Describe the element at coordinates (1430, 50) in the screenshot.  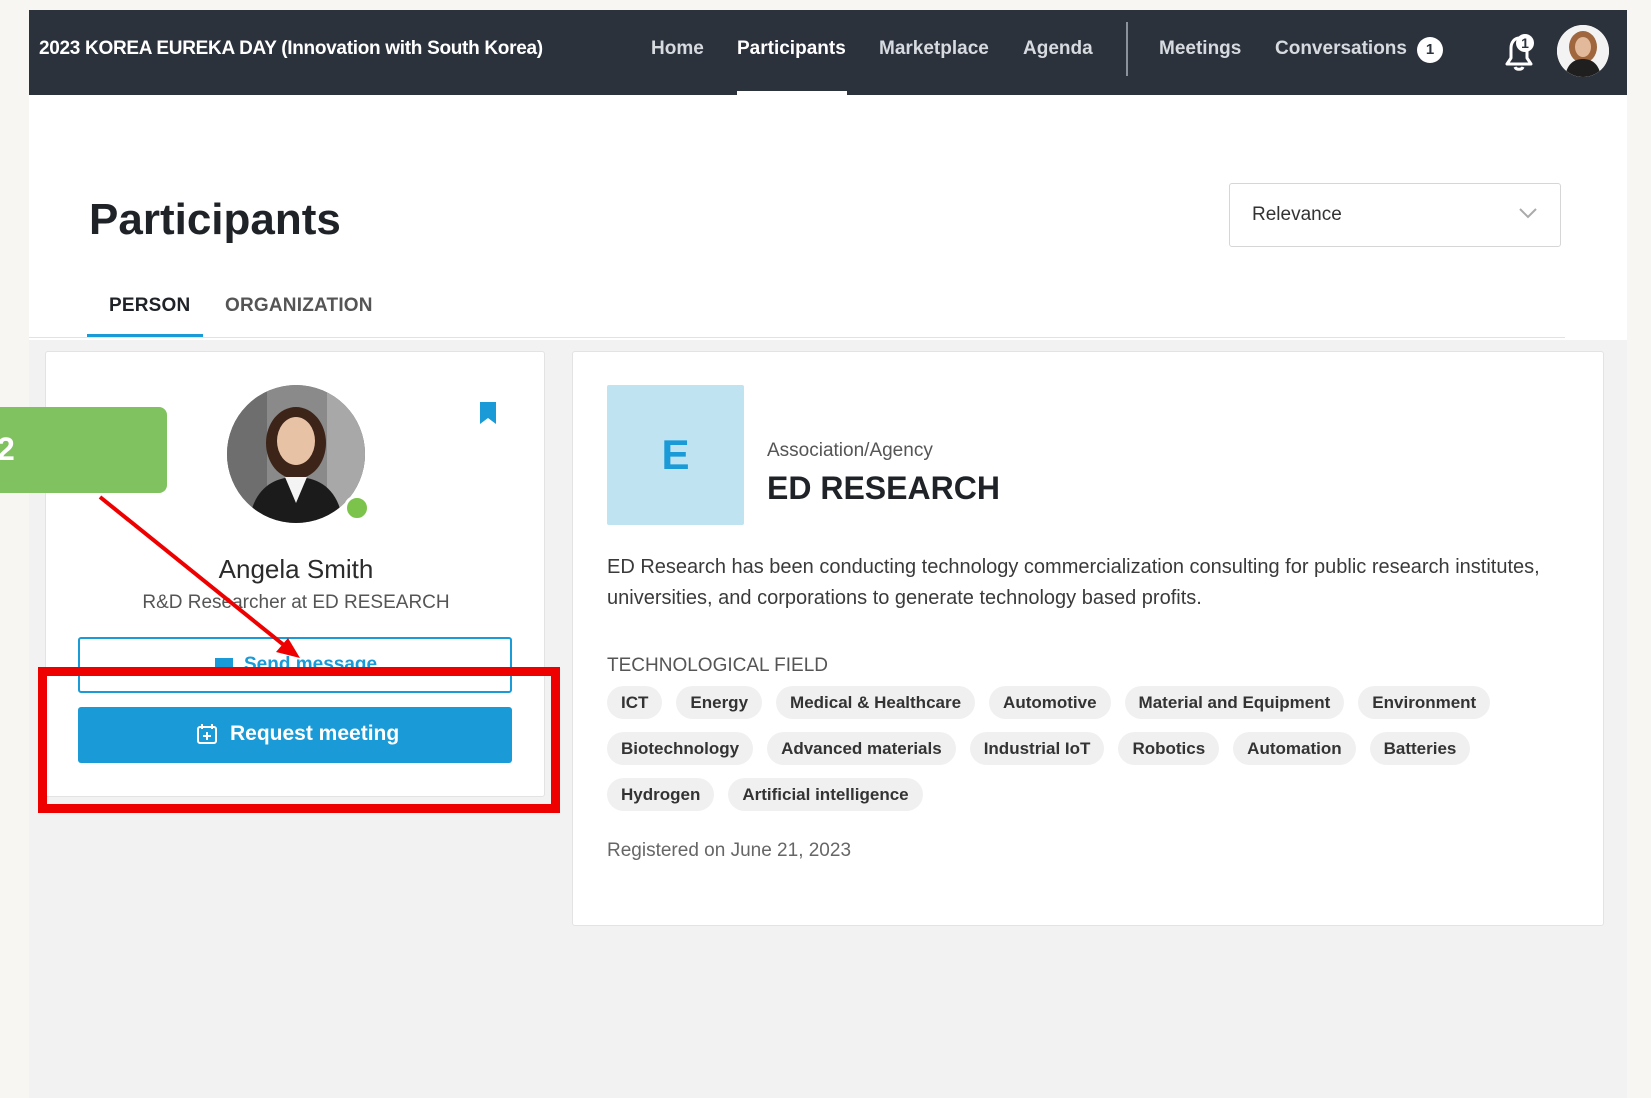
I see `conversations-count-badge: 1` at that location.